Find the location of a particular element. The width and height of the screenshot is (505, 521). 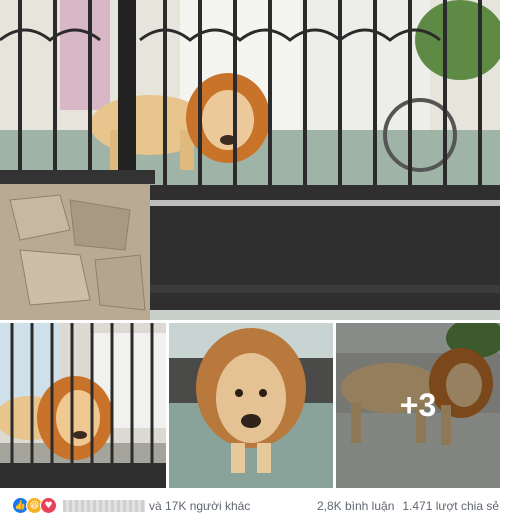

post-photo-4: +3 is located at coordinates (418, 405).